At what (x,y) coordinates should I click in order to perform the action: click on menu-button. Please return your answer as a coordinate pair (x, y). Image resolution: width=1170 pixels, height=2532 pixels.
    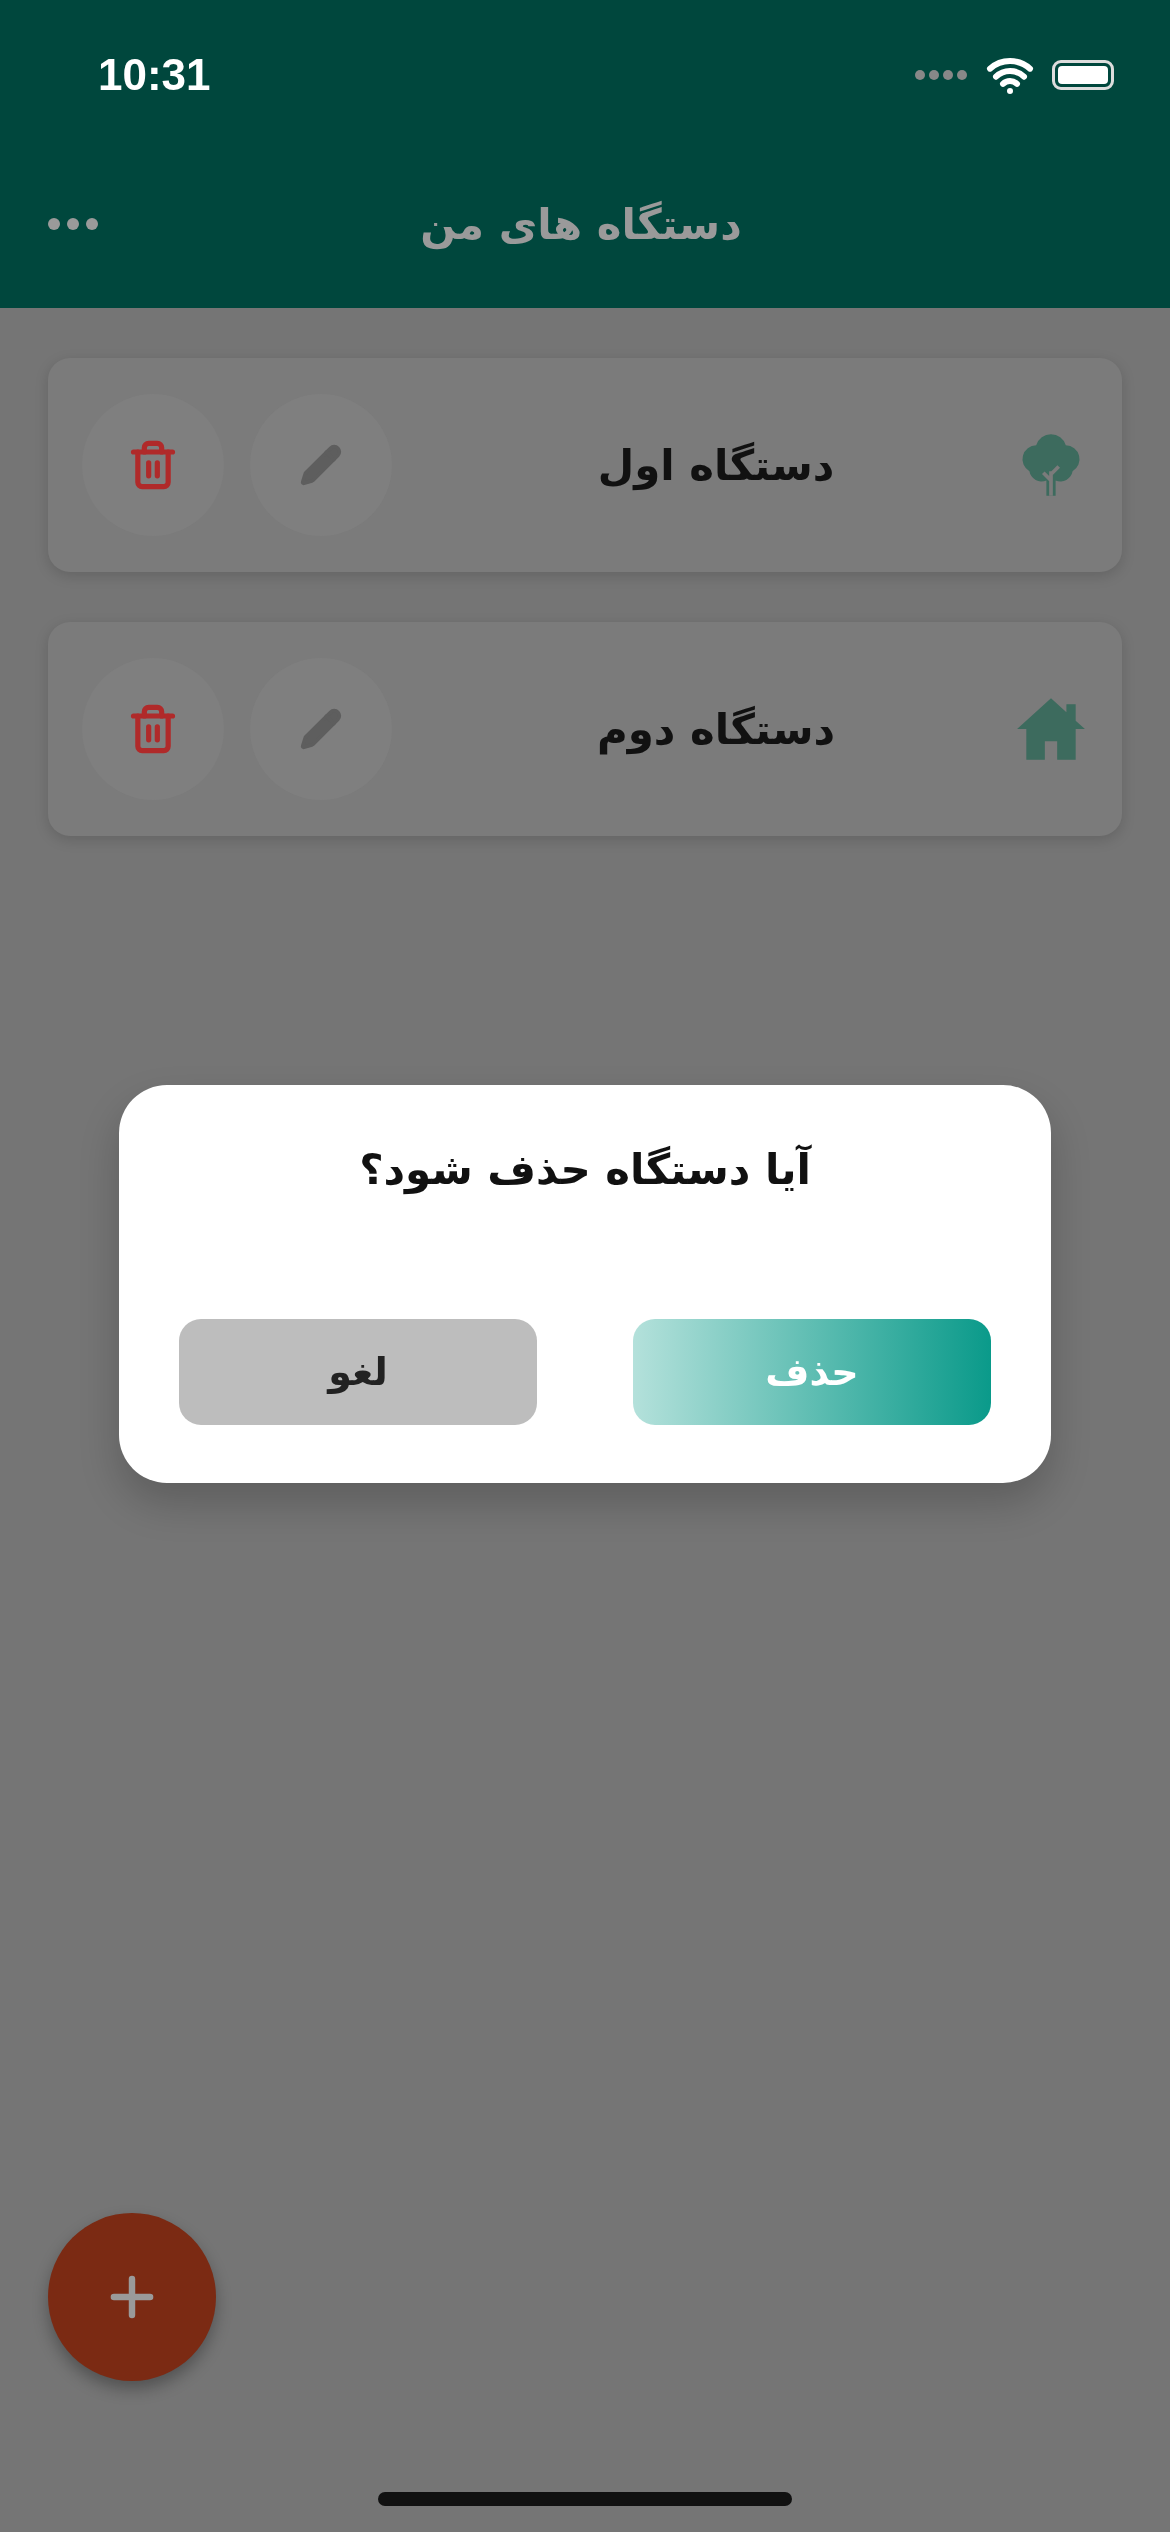
    Looking at the image, I should click on (73, 224).